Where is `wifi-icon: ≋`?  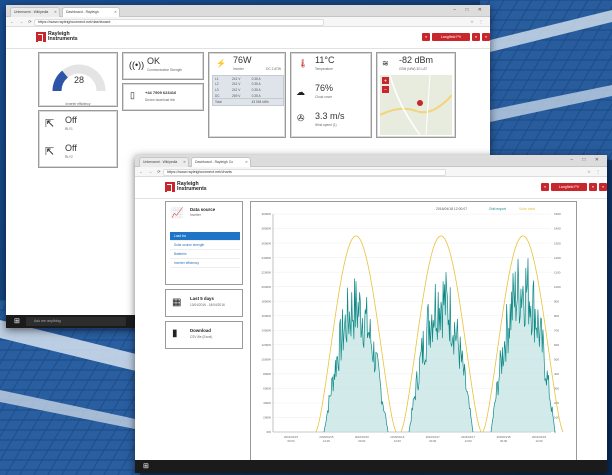 wifi-icon: ≋ is located at coordinates (385, 63).